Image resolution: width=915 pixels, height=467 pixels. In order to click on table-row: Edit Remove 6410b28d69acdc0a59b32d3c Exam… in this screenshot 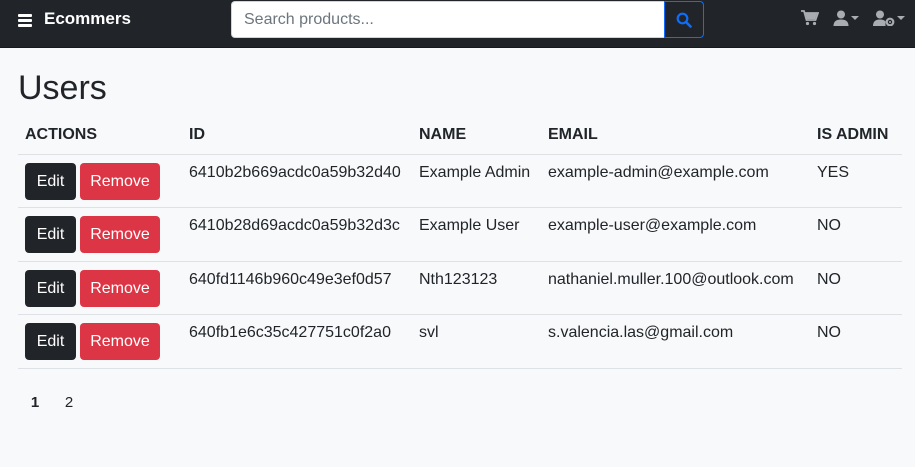, I will do `click(460, 234)`.